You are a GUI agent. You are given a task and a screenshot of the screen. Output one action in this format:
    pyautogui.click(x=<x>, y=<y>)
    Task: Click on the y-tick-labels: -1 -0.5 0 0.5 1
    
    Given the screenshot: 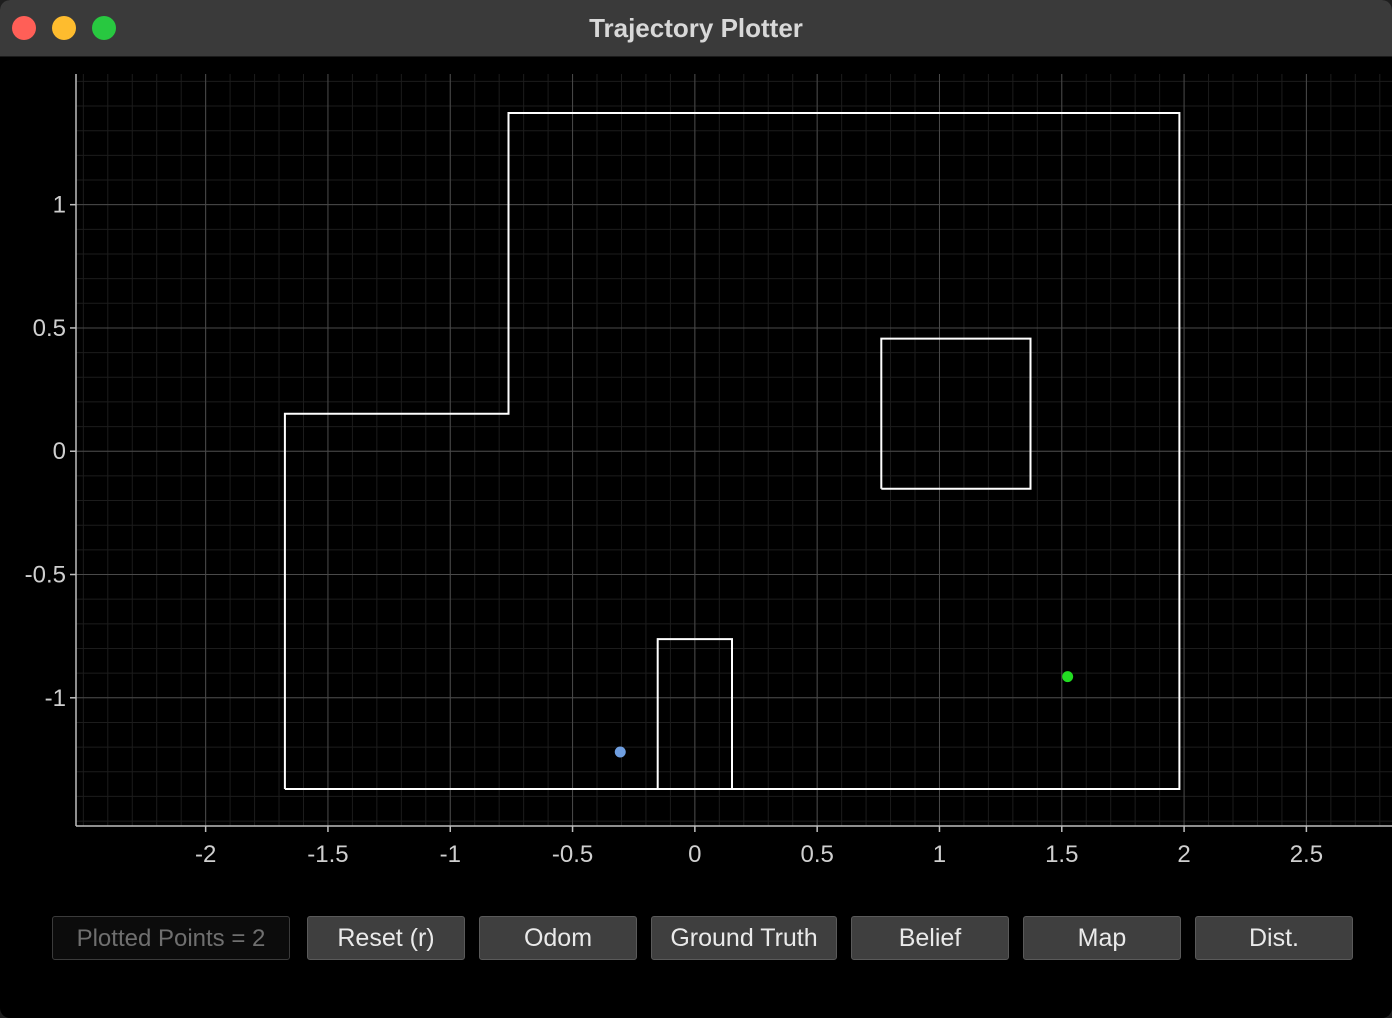 What is the action you would take?
    pyautogui.click(x=45, y=452)
    